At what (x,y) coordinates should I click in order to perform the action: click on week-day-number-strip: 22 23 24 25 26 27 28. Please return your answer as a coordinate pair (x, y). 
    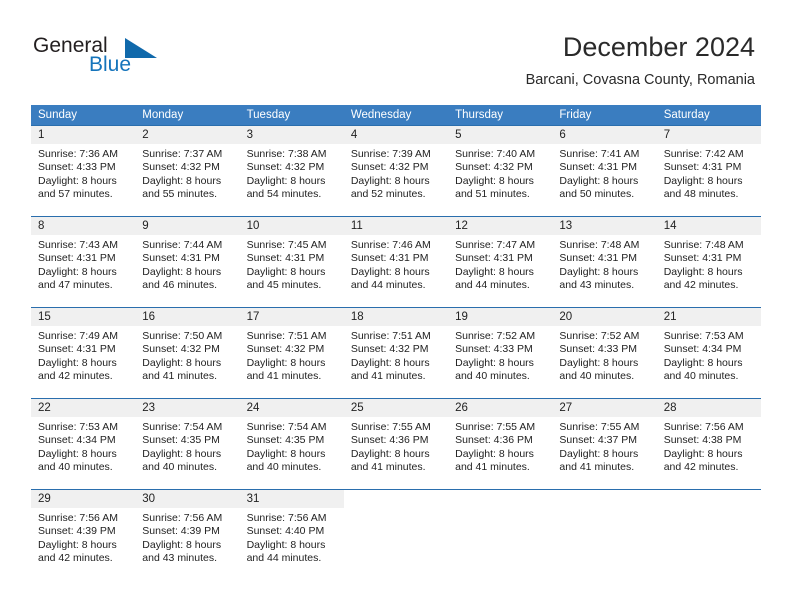
    Looking at the image, I should click on (396, 408).